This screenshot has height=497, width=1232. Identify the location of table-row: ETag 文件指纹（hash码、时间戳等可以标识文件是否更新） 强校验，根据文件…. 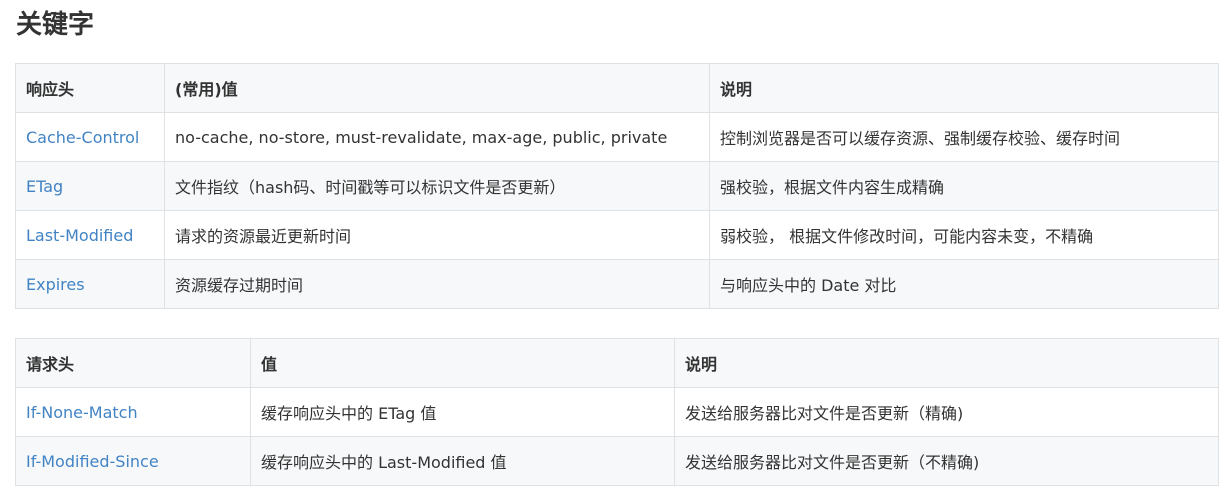
(617, 186).